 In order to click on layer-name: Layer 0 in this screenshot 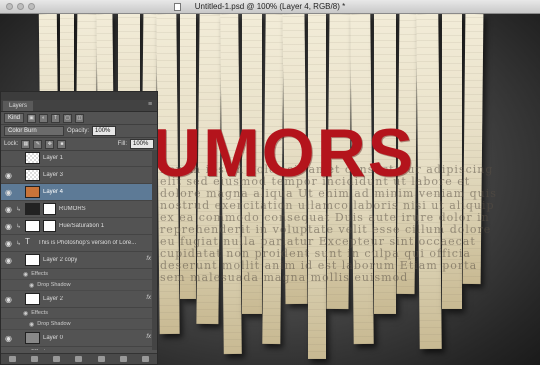, I will do `click(53, 338)`.